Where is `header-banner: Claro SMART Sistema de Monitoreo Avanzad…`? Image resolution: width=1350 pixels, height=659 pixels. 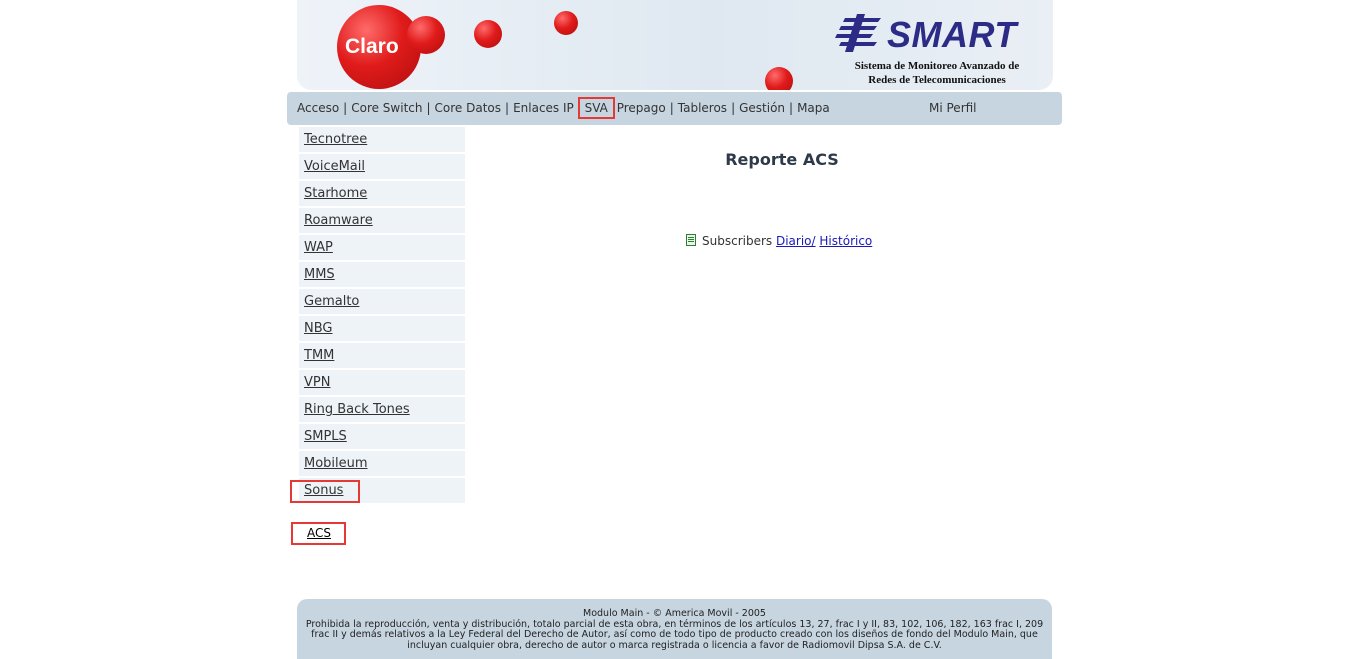
header-banner: Claro SMART Sistema de Monitoreo Avanzad… is located at coordinates (675, 45).